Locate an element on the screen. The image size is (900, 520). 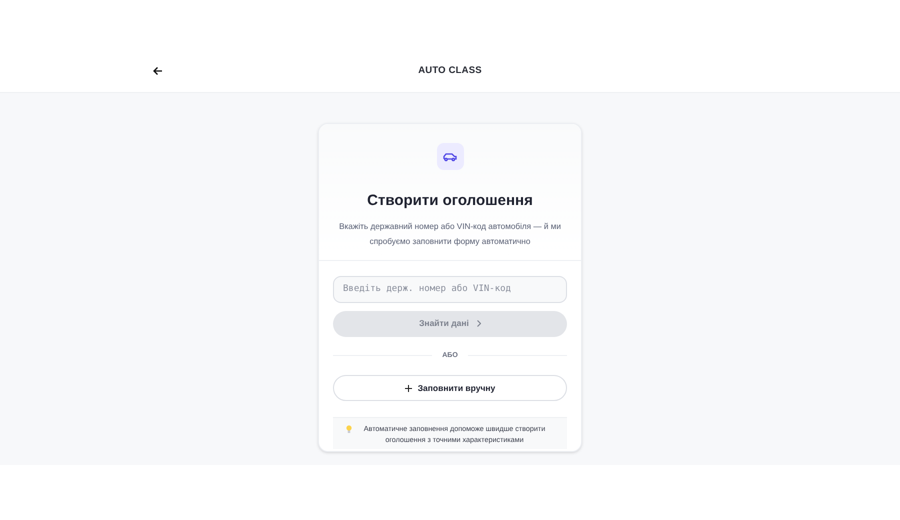
back-button is located at coordinates (158, 71).